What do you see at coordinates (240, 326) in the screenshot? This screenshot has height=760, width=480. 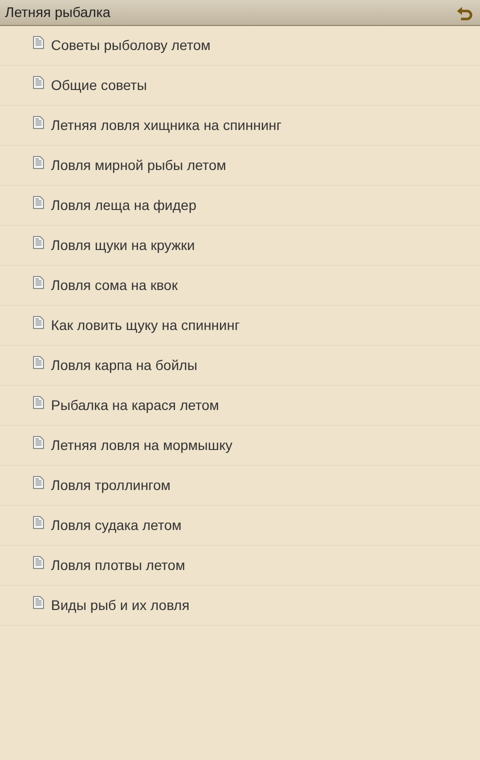 I see `list-item: Как ловить щуку на спиннинг` at bounding box center [240, 326].